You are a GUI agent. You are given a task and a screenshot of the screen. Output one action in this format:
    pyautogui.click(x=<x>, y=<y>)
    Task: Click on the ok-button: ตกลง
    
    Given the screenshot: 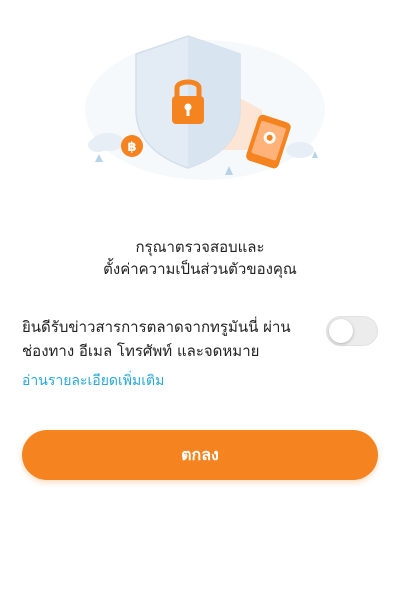 What is the action you would take?
    pyautogui.click(x=200, y=455)
    